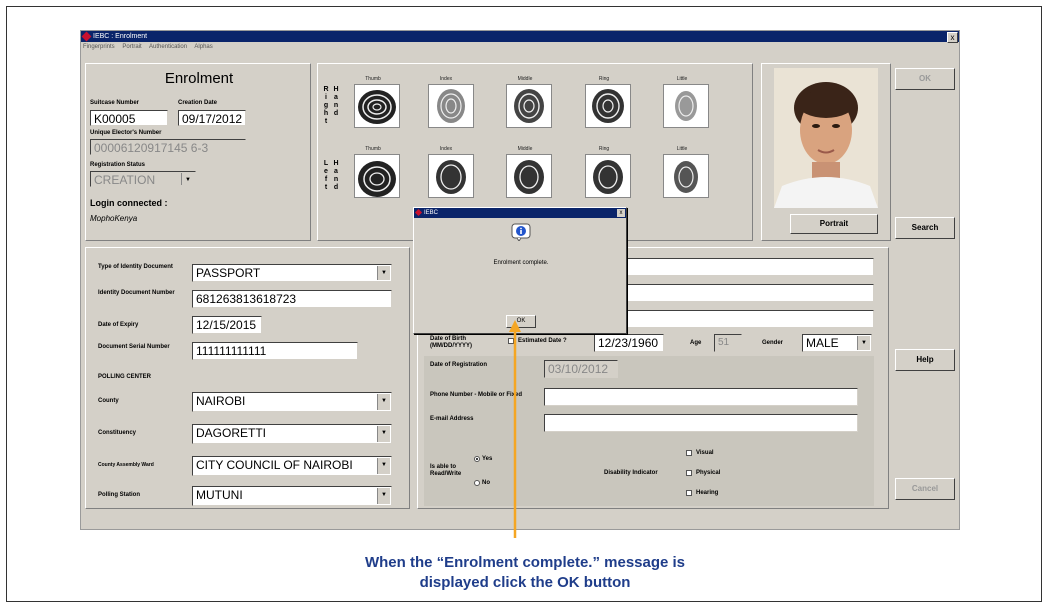 The width and height of the screenshot is (1050, 606). What do you see at coordinates (377, 176) in the screenshot?
I see `left-thumb-fingerprint` at bounding box center [377, 176].